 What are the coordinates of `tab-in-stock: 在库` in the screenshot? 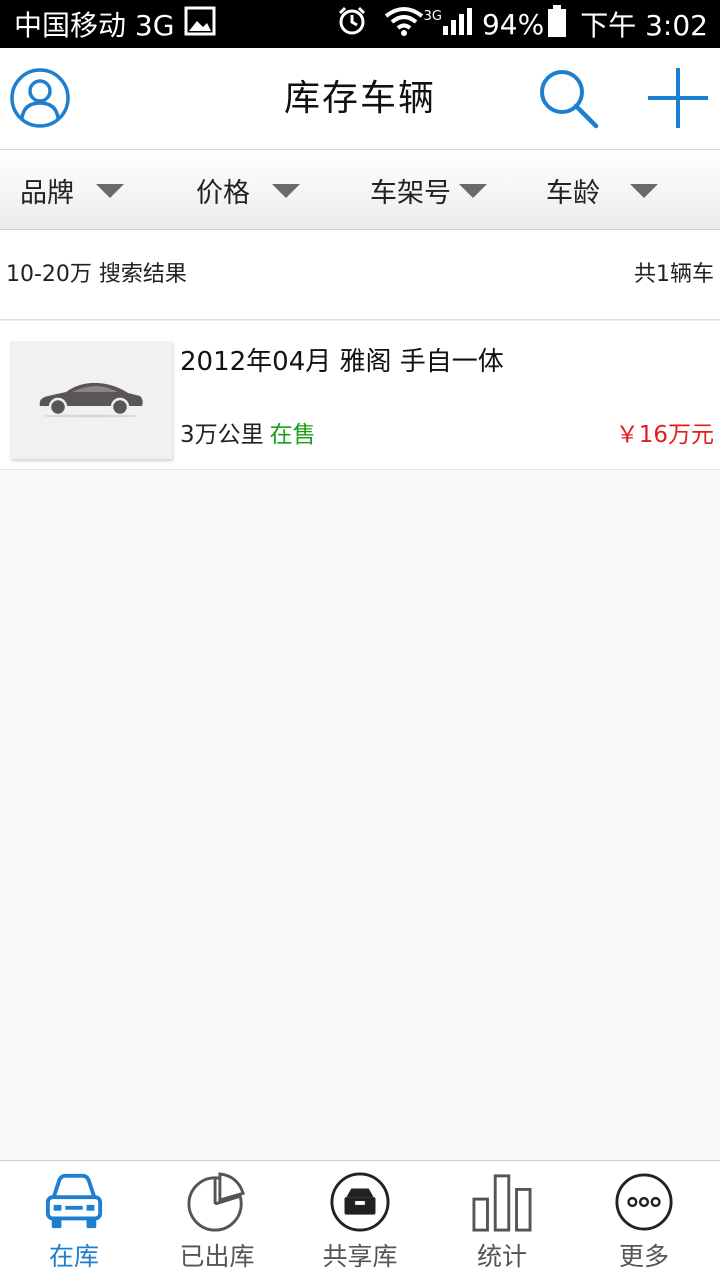 It's located at (74, 1220).